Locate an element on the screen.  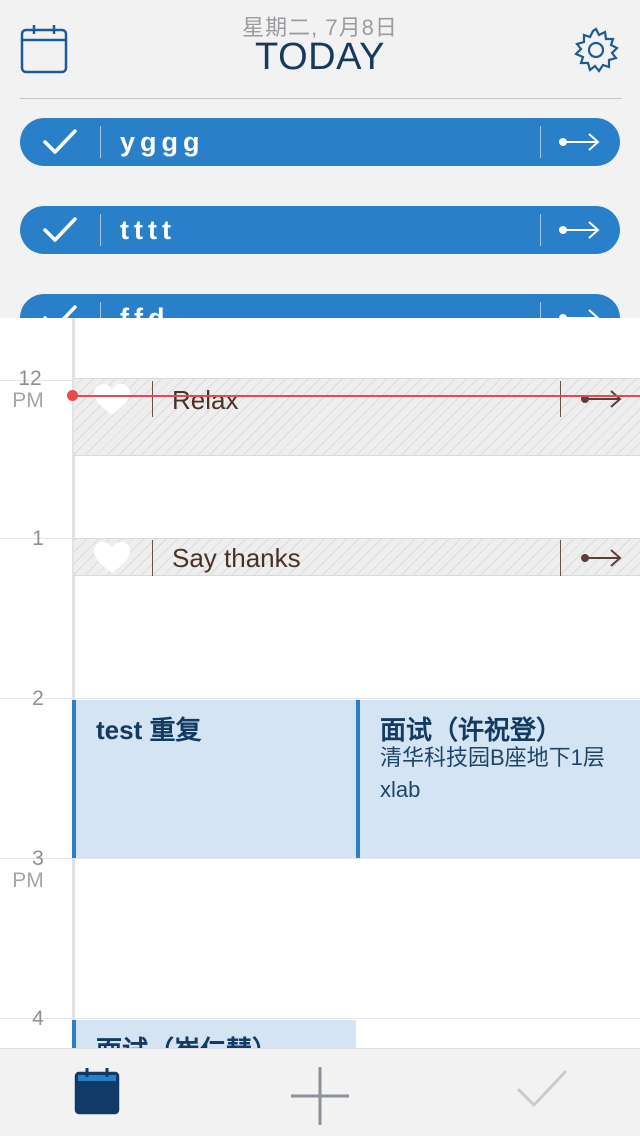
gear-icon is located at coordinates (596, 50).